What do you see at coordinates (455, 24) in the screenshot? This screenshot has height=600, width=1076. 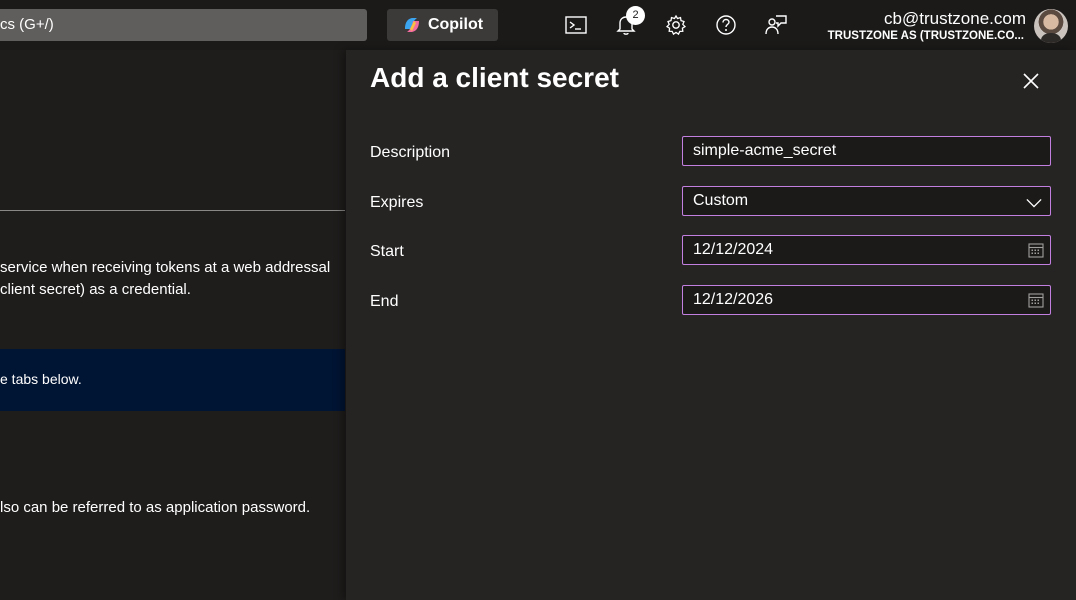 I see `copilot-label: Copilot` at bounding box center [455, 24].